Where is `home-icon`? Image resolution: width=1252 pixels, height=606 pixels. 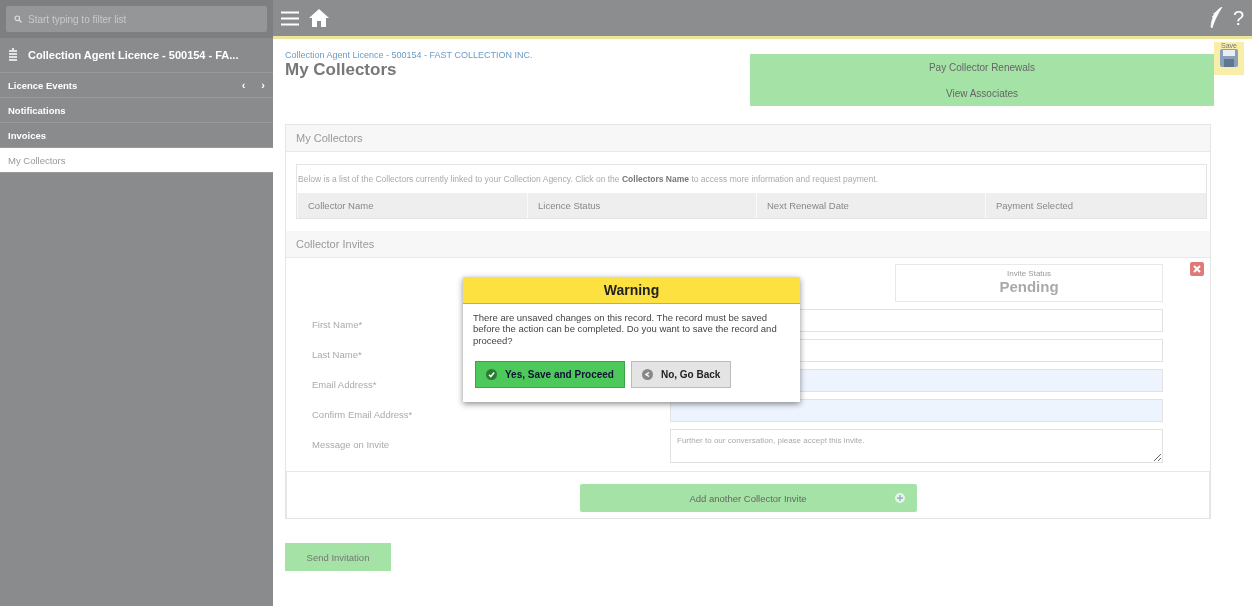
home-icon is located at coordinates (319, 18).